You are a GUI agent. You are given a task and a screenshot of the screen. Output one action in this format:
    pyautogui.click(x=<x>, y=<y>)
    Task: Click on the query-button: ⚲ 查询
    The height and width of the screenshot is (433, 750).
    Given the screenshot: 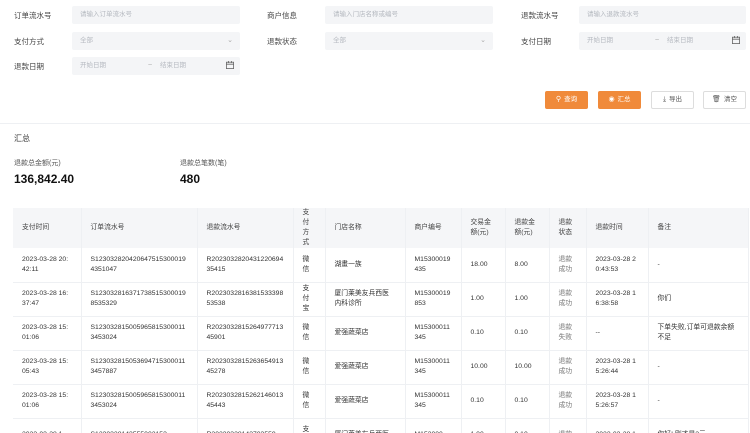 What is the action you would take?
    pyautogui.click(x=566, y=100)
    